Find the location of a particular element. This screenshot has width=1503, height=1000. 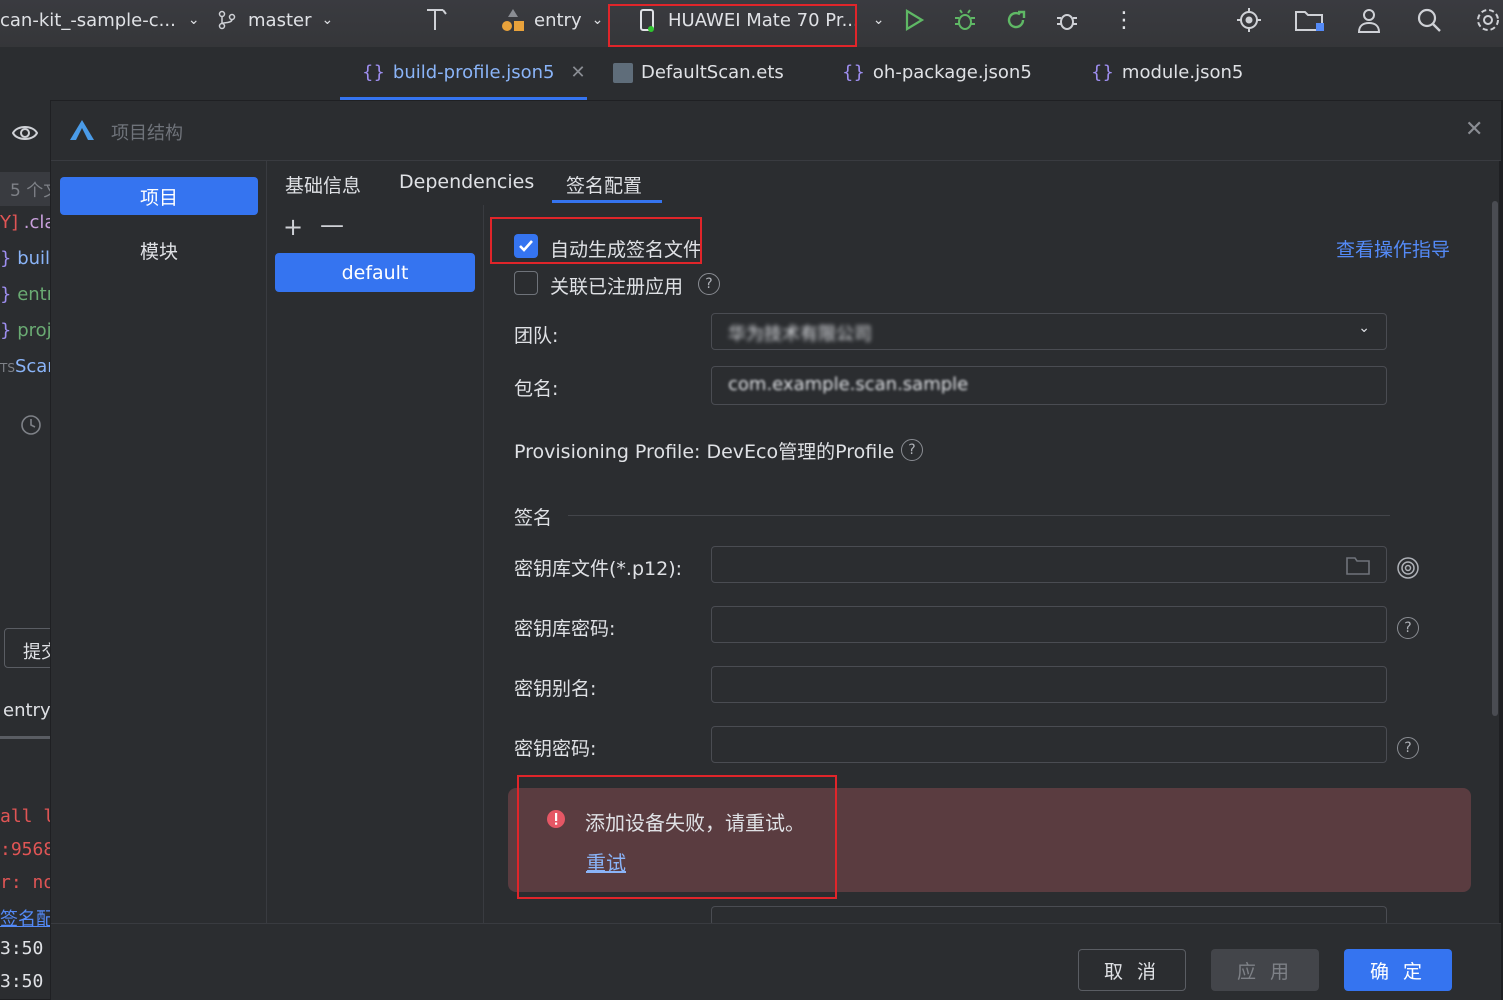

remove-icon: — is located at coordinates (332, 225).